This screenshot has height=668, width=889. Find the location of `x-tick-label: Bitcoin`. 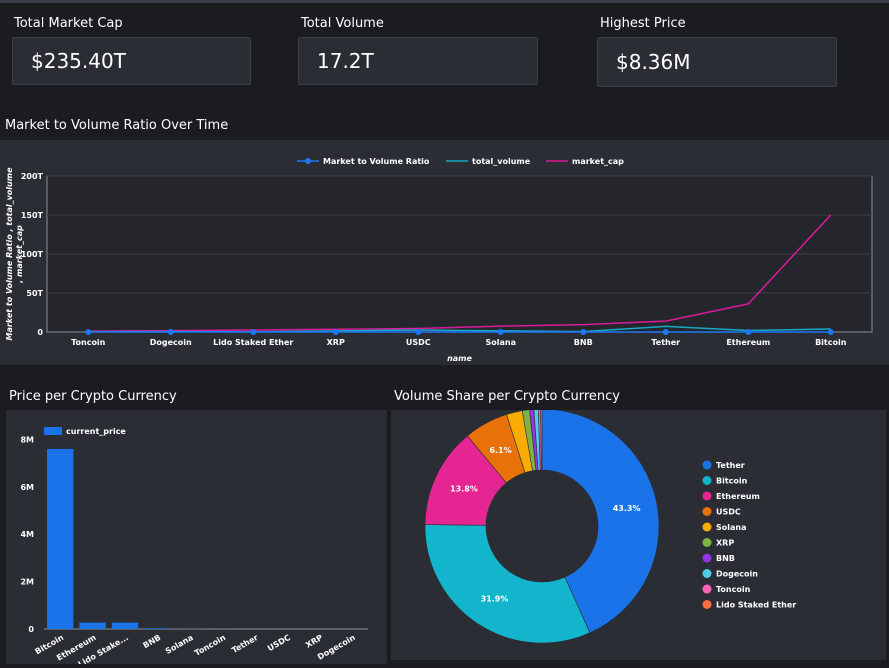

x-tick-label: Bitcoin is located at coordinates (831, 342).